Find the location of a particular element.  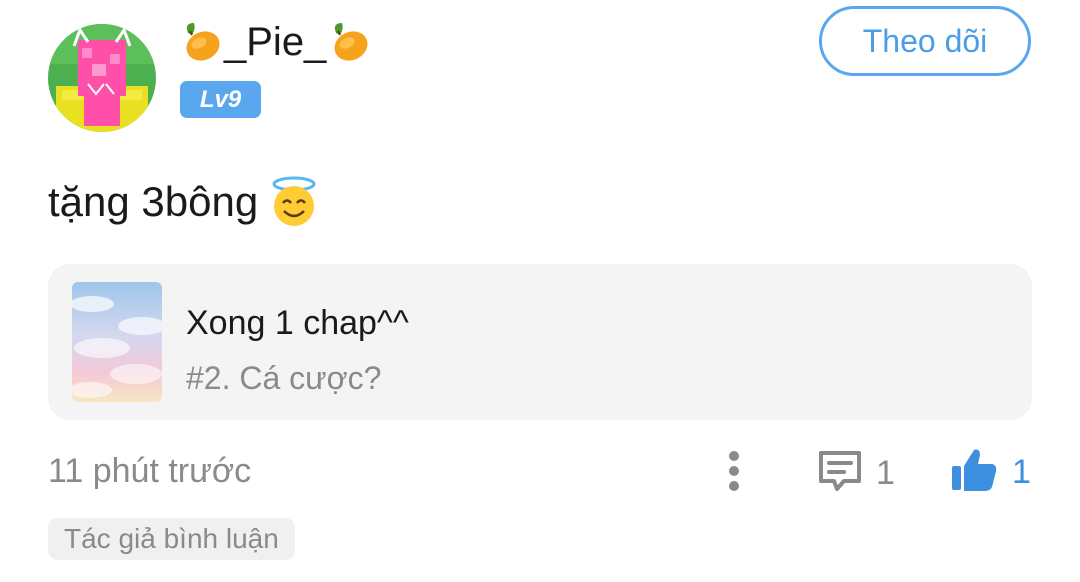

level-badge: Lv9 is located at coordinates (220, 99).